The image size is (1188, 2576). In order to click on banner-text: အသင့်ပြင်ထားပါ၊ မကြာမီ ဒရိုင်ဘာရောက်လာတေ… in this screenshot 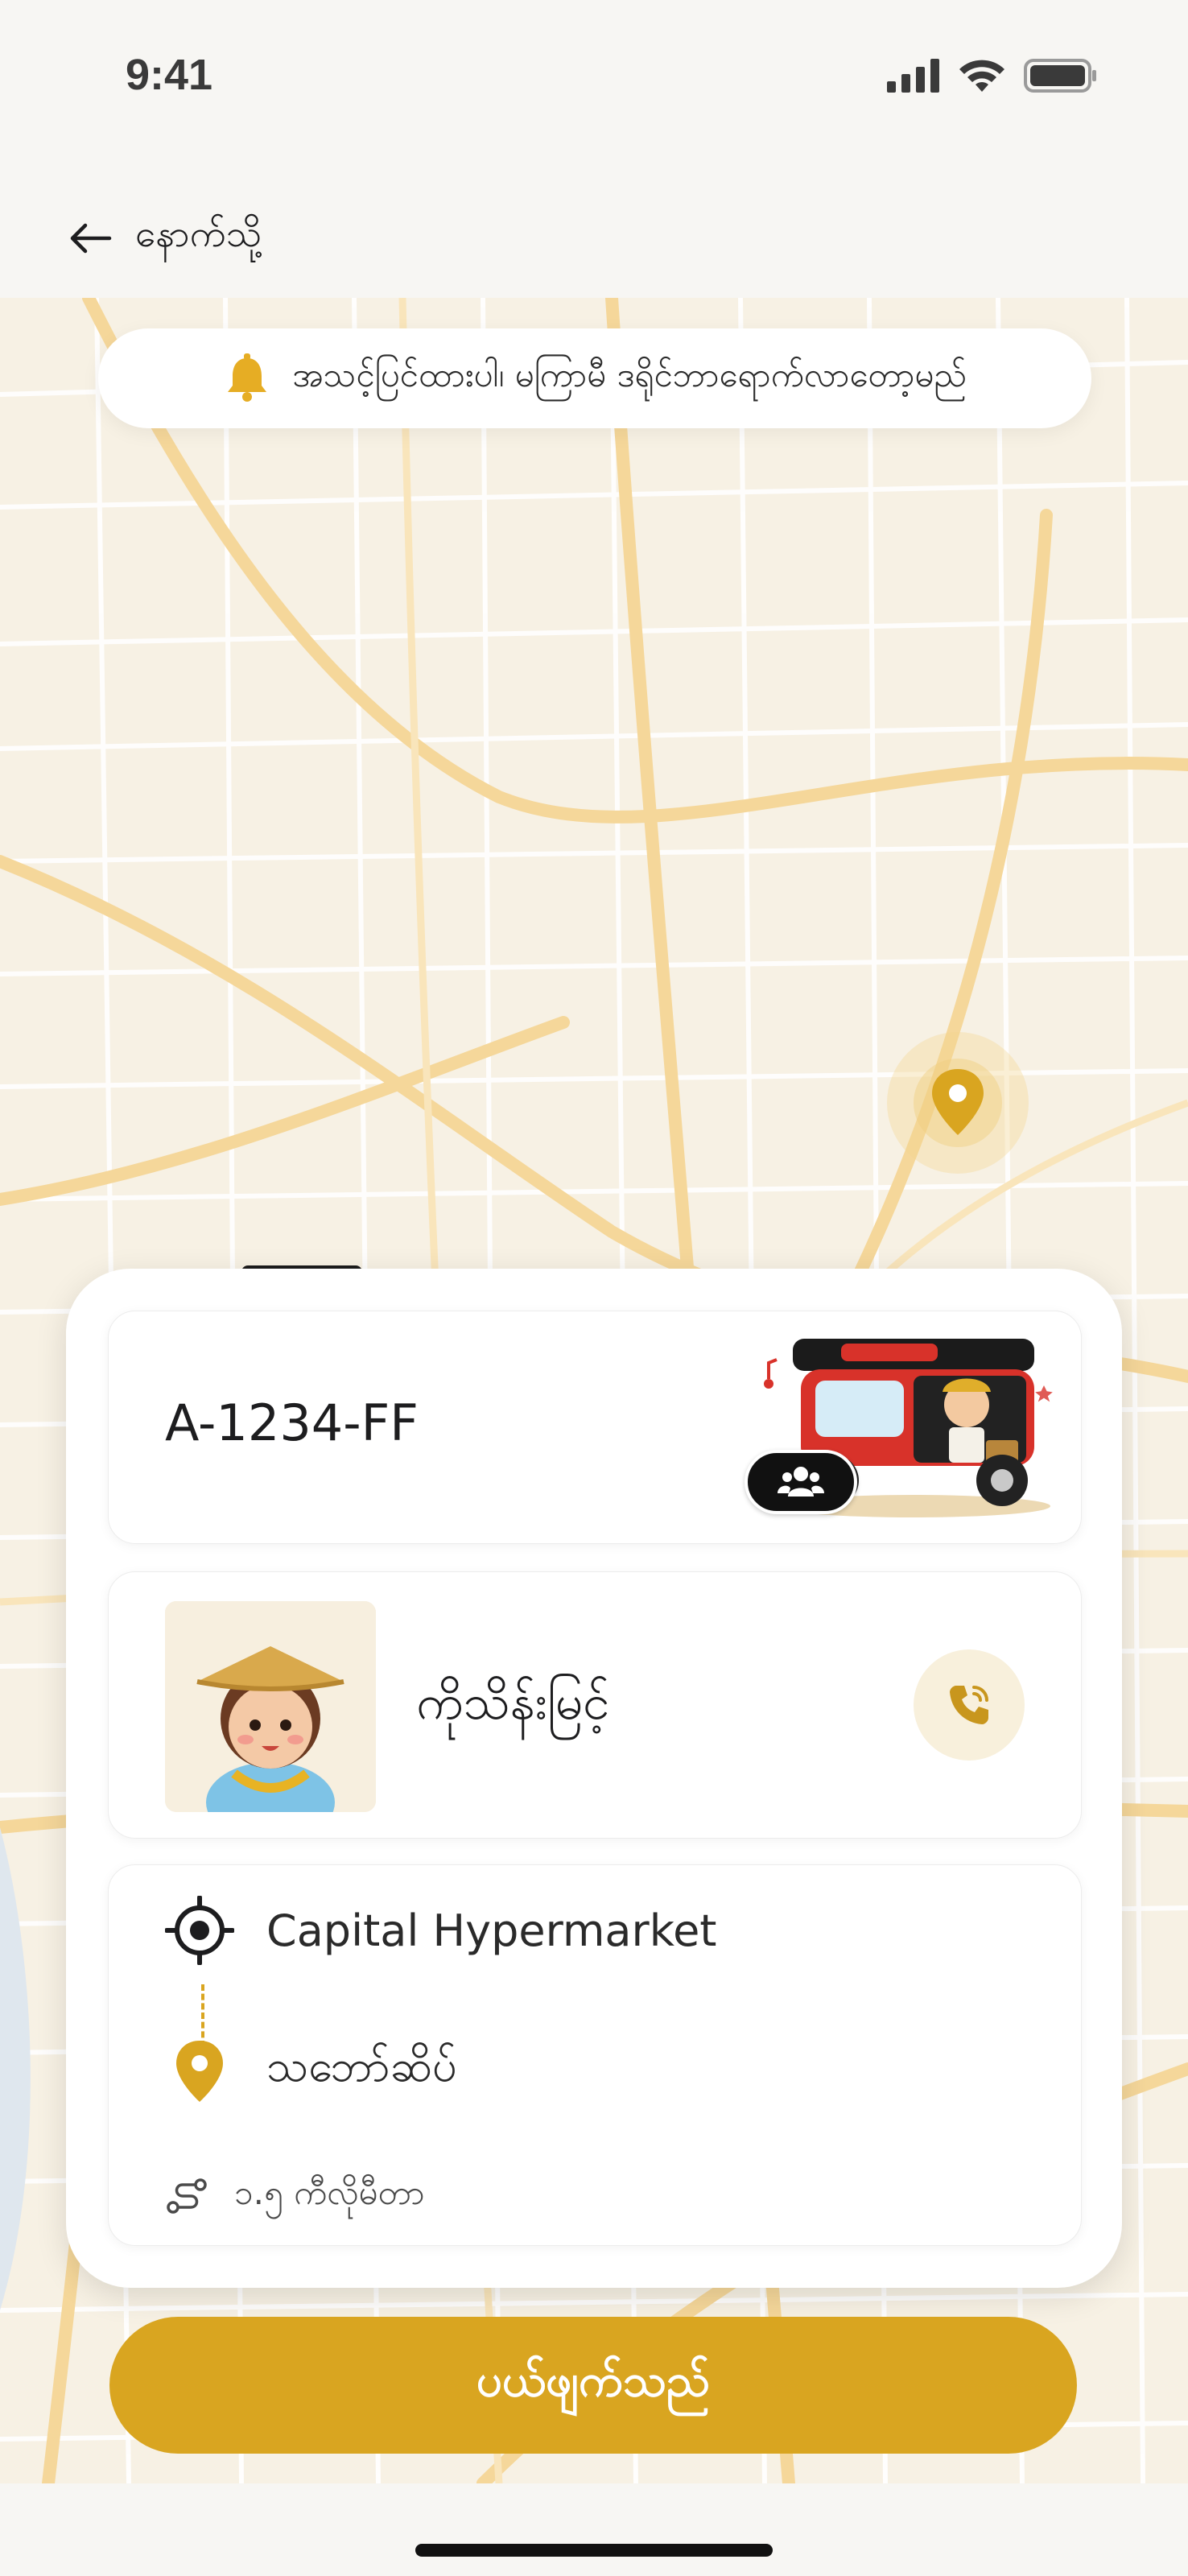, I will do `click(629, 374)`.